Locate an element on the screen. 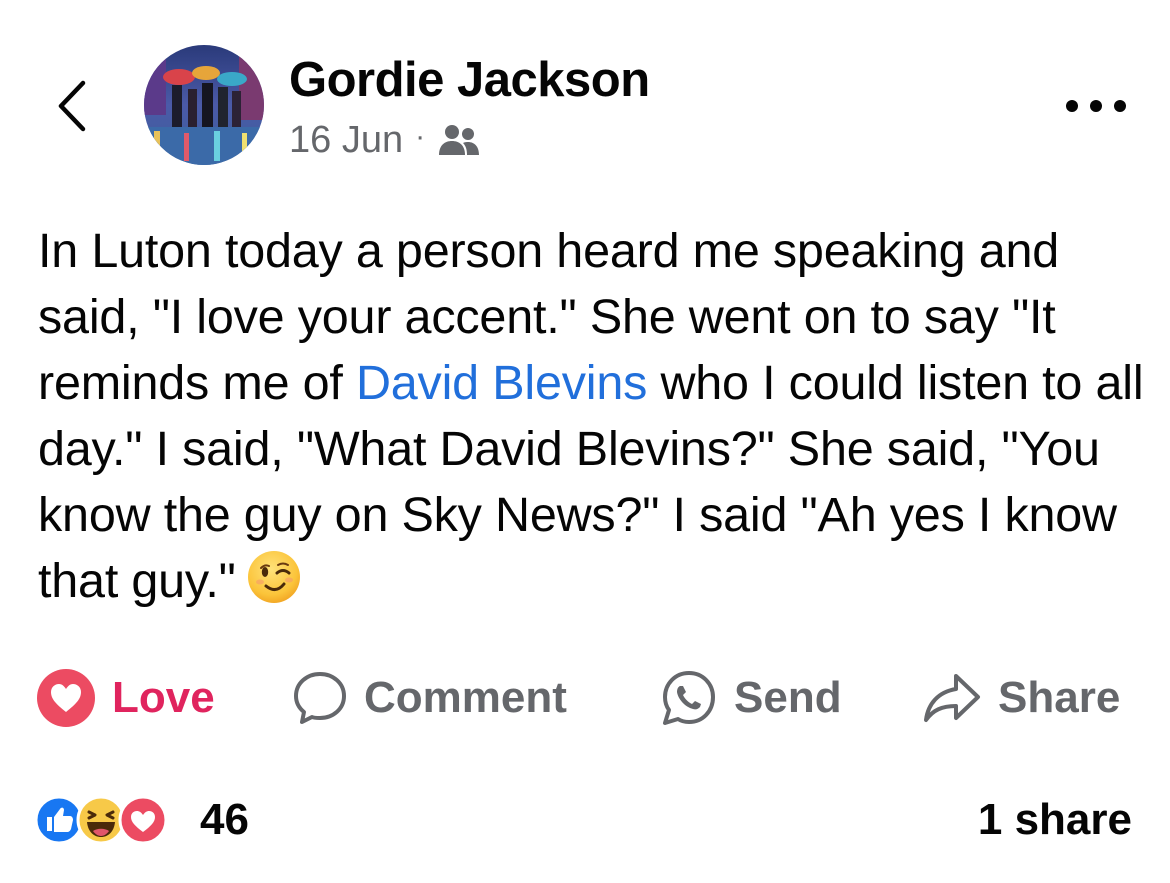 This screenshot has height=883, width=1170. send-button: Send is located at coordinates (751, 698).